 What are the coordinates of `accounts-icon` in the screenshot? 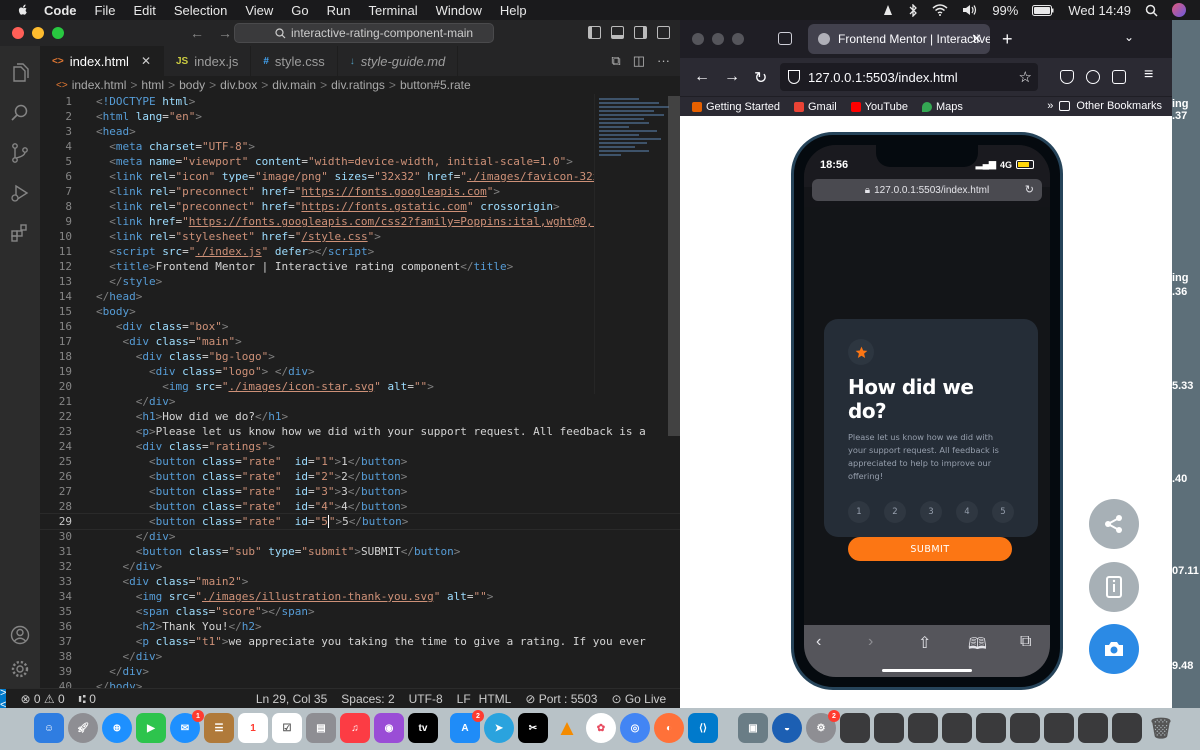 It's located at (20, 635).